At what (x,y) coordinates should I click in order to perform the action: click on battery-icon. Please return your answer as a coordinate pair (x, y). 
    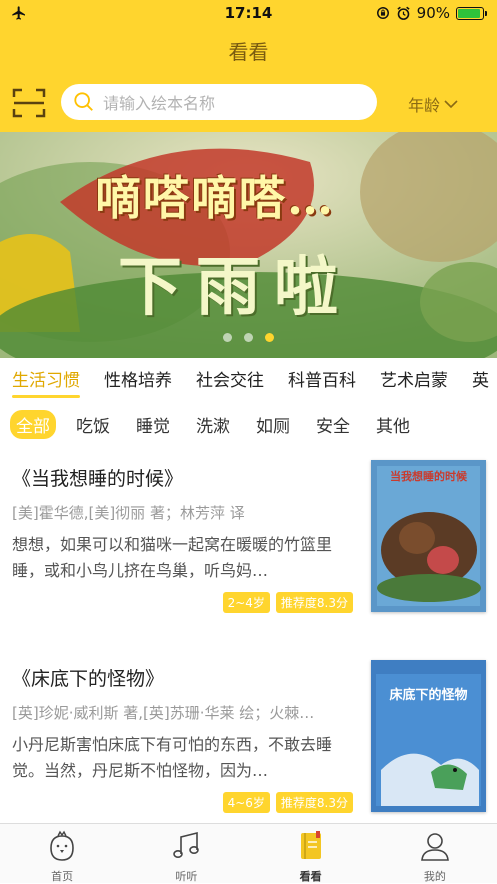
    Looking at the image, I should click on (471, 13).